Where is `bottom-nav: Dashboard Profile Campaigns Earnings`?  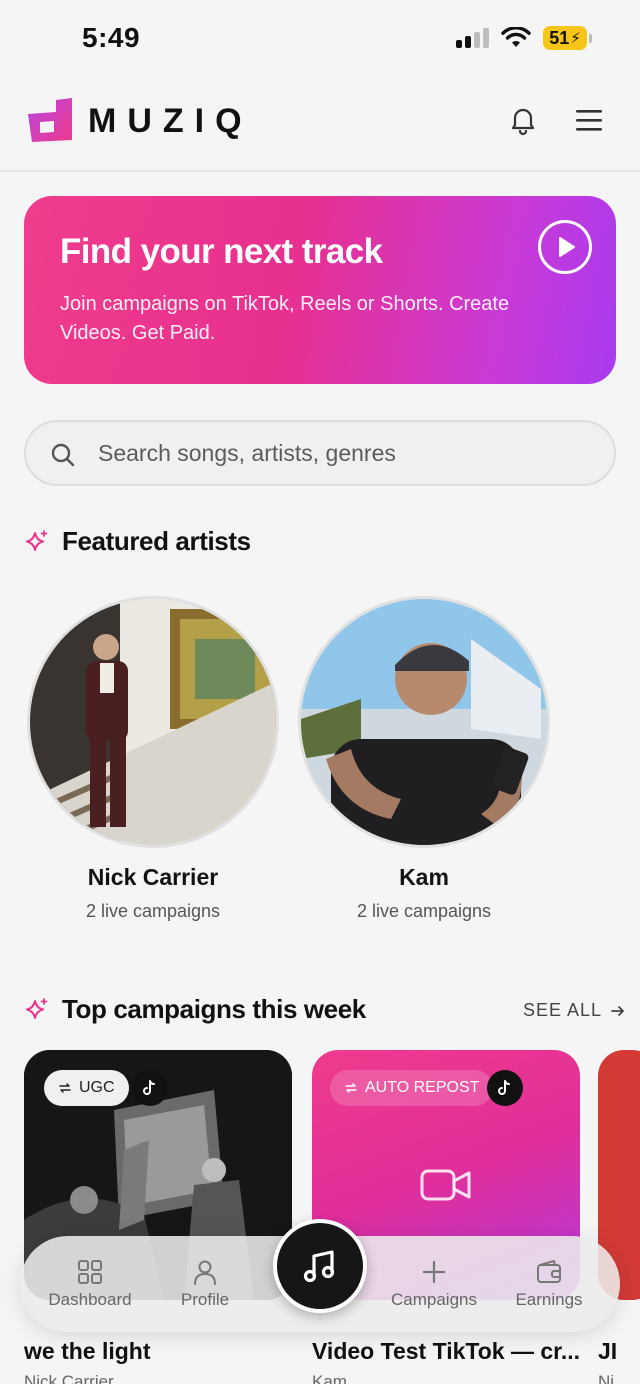
bottom-nav: Dashboard Profile Campaigns Earnings is located at coordinates (320, 1275).